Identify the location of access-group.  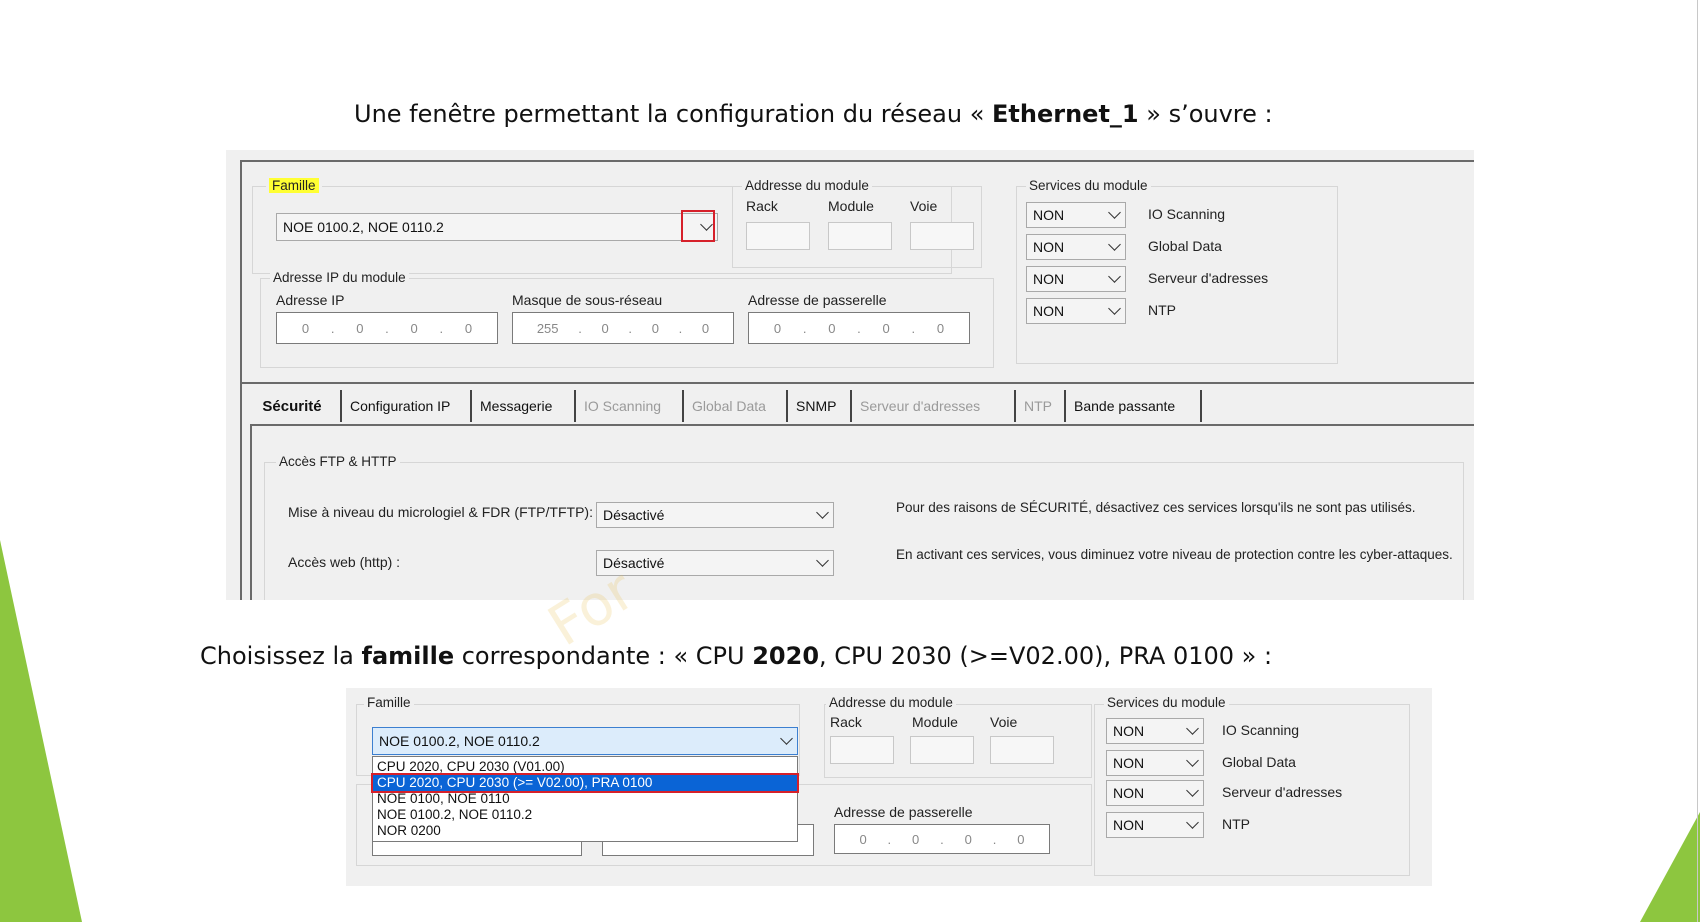
(864, 531).